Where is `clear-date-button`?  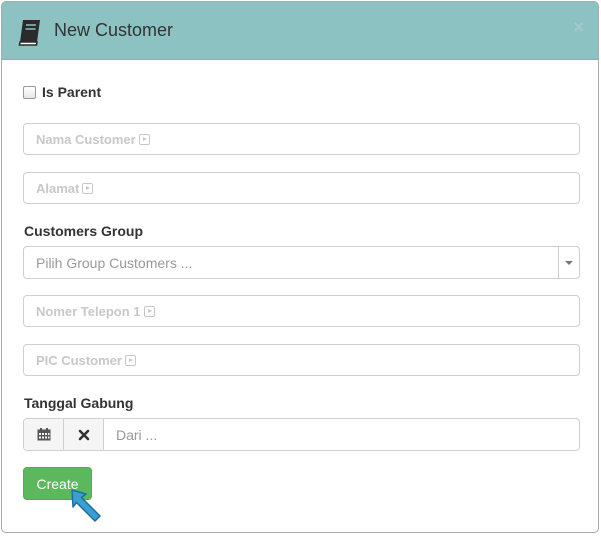 clear-date-button is located at coordinates (84, 434).